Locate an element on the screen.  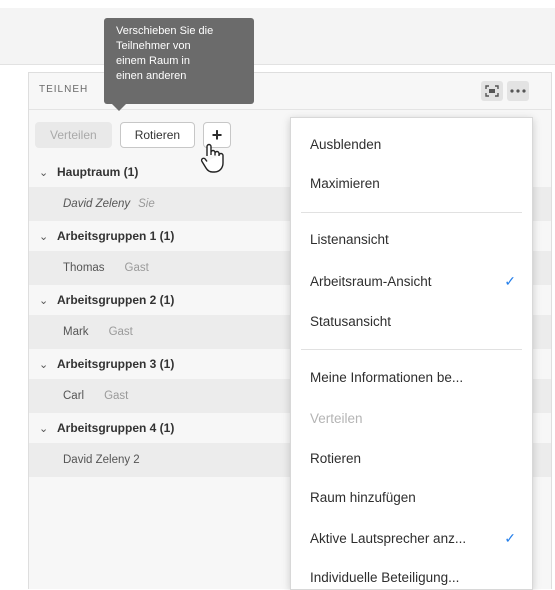
attendee-name: David Zeleny is located at coordinates (97, 204).